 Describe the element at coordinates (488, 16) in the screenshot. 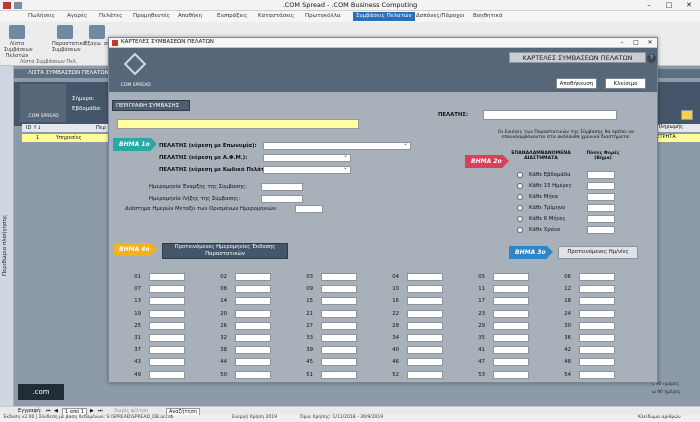

I see `menu-auxiliary: Βοηθητικά` at that location.